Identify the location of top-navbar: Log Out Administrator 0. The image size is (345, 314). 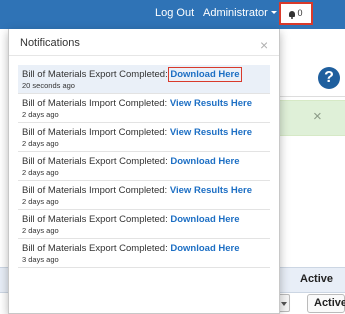
(172, 14).